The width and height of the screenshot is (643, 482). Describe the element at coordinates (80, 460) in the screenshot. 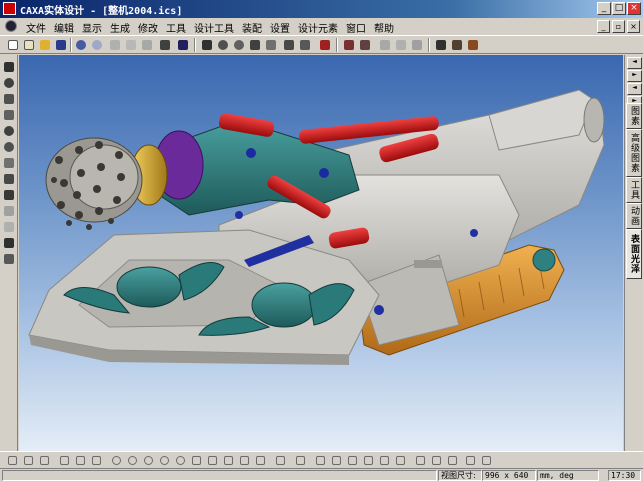

I see `rectangle-tool-icon` at that location.